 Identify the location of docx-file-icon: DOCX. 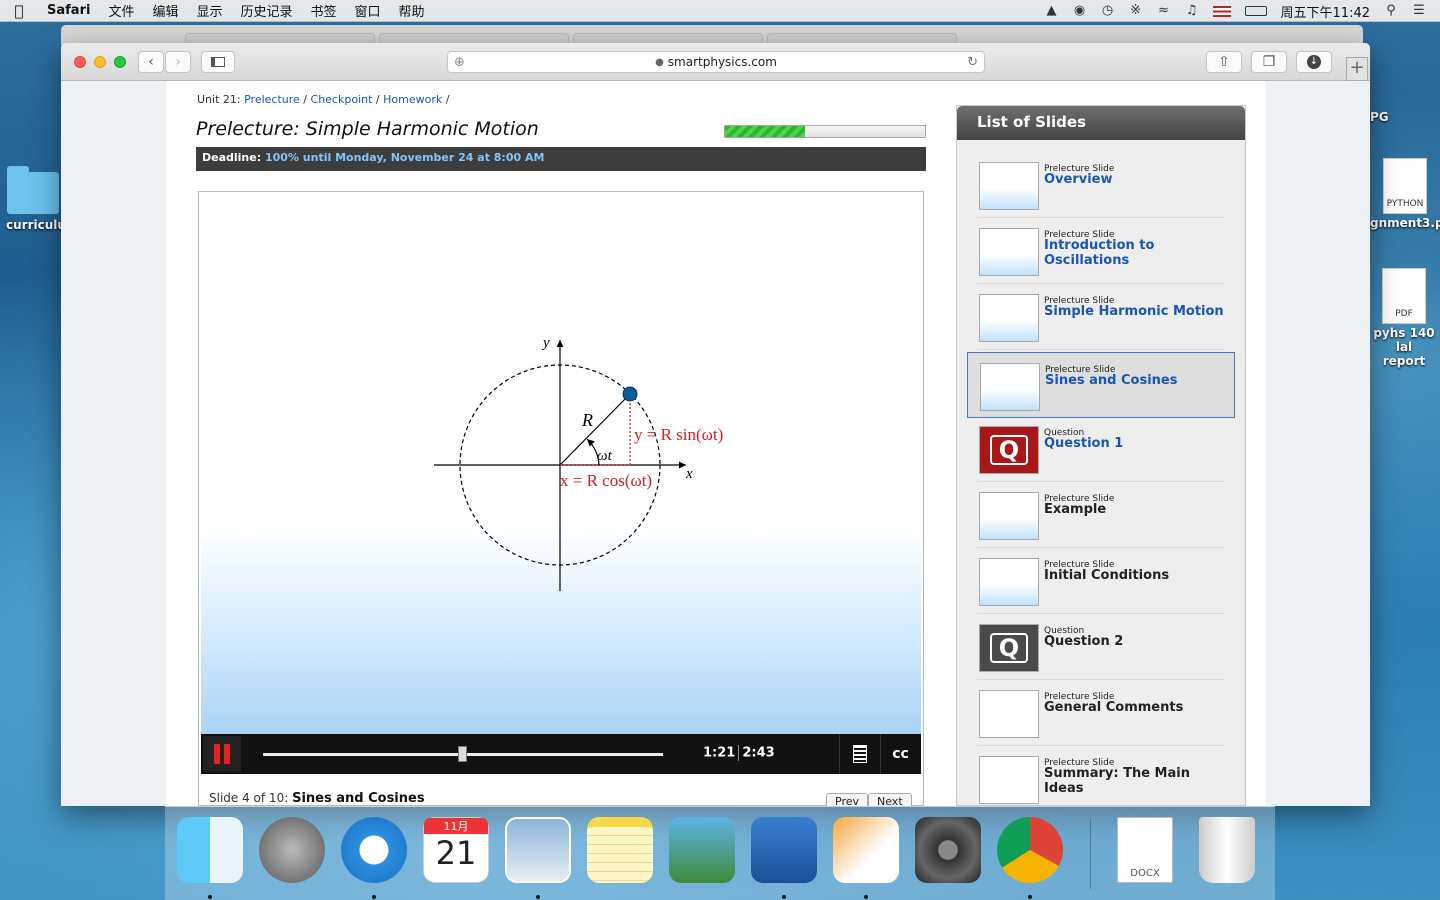
(1145, 850).